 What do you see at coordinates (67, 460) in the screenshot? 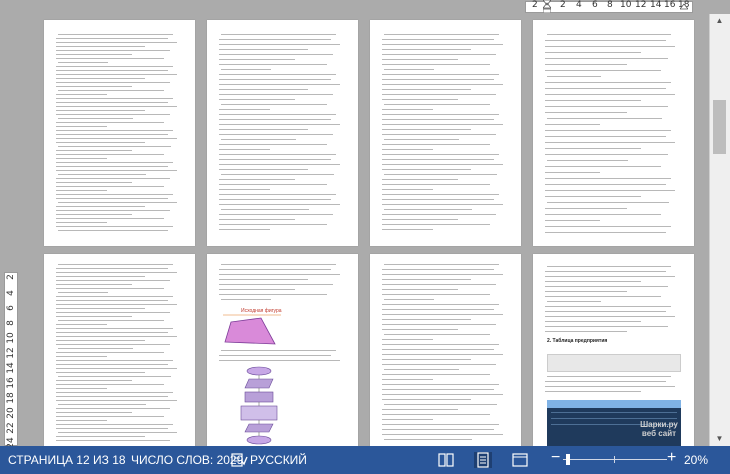
I see `page-counter: СТРАНИЦА 12 ИЗ 18` at bounding box center [67, 460].